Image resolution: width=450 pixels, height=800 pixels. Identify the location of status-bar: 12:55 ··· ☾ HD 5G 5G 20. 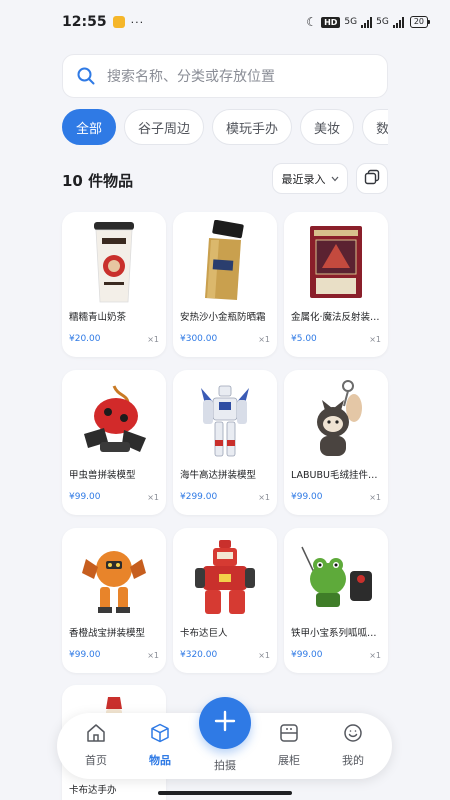
(225, 22).